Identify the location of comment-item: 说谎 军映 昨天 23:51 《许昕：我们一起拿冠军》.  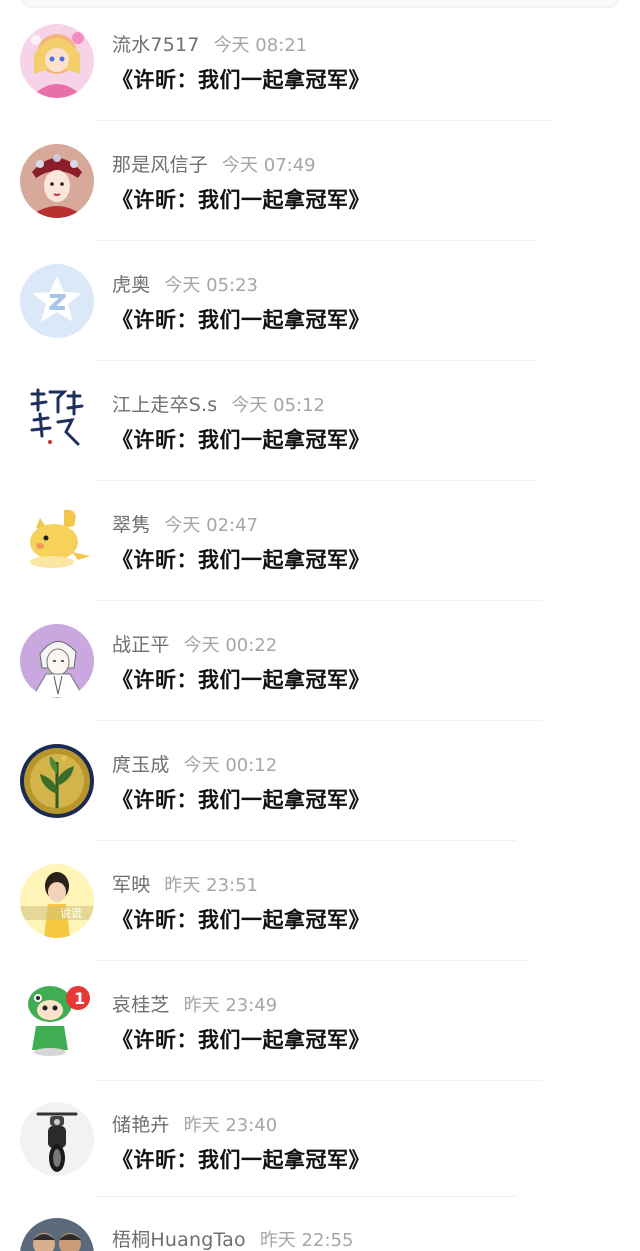
(320, 900).